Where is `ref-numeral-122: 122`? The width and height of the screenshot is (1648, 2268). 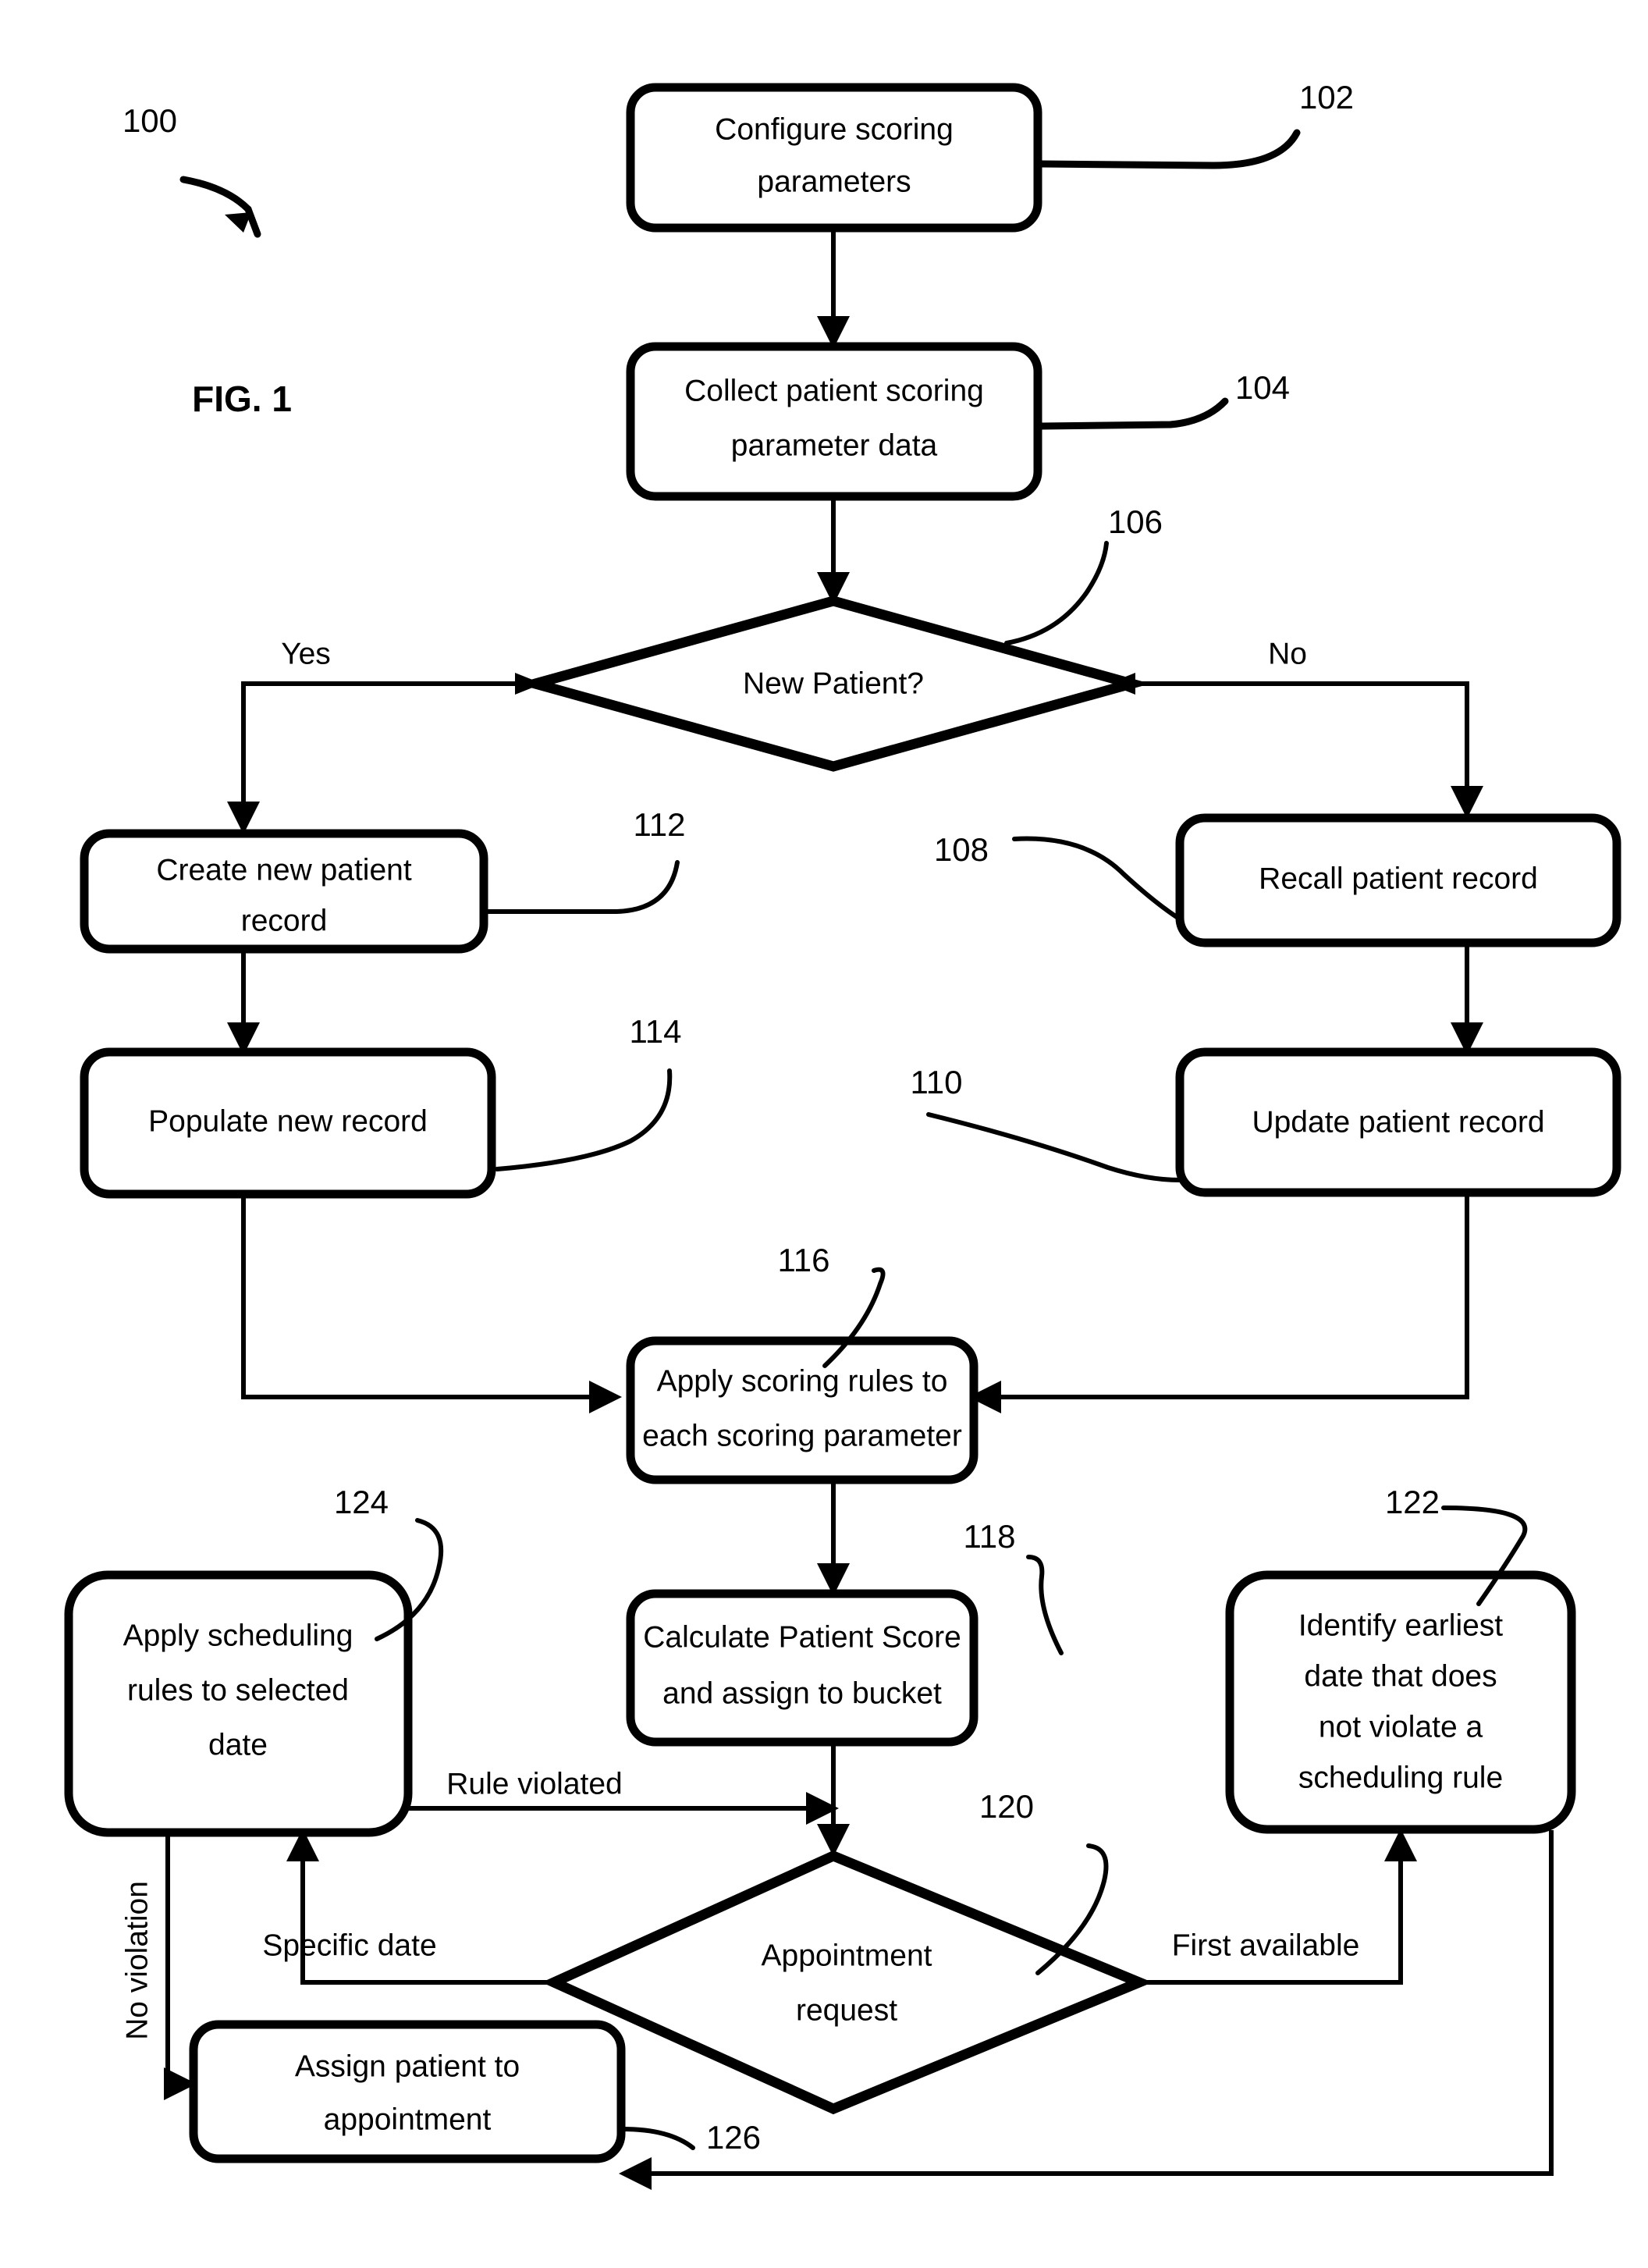
ref-numeral-122: 122 is located at coordinates (1412, 1502).